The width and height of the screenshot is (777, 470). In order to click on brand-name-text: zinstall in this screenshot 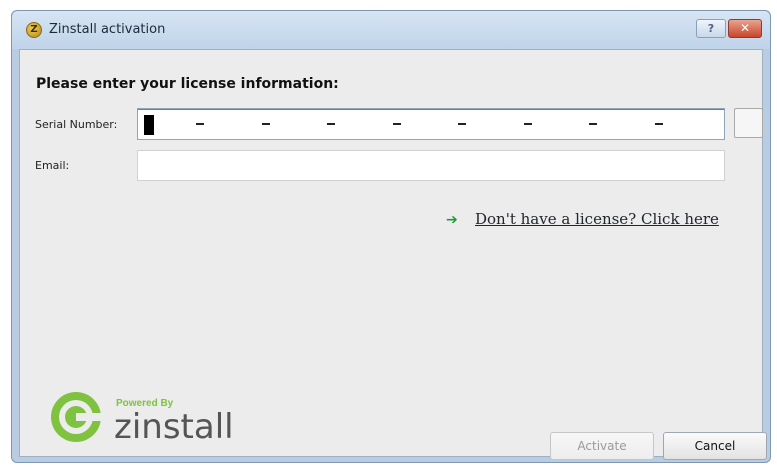, I will do `click(174, 427)`.